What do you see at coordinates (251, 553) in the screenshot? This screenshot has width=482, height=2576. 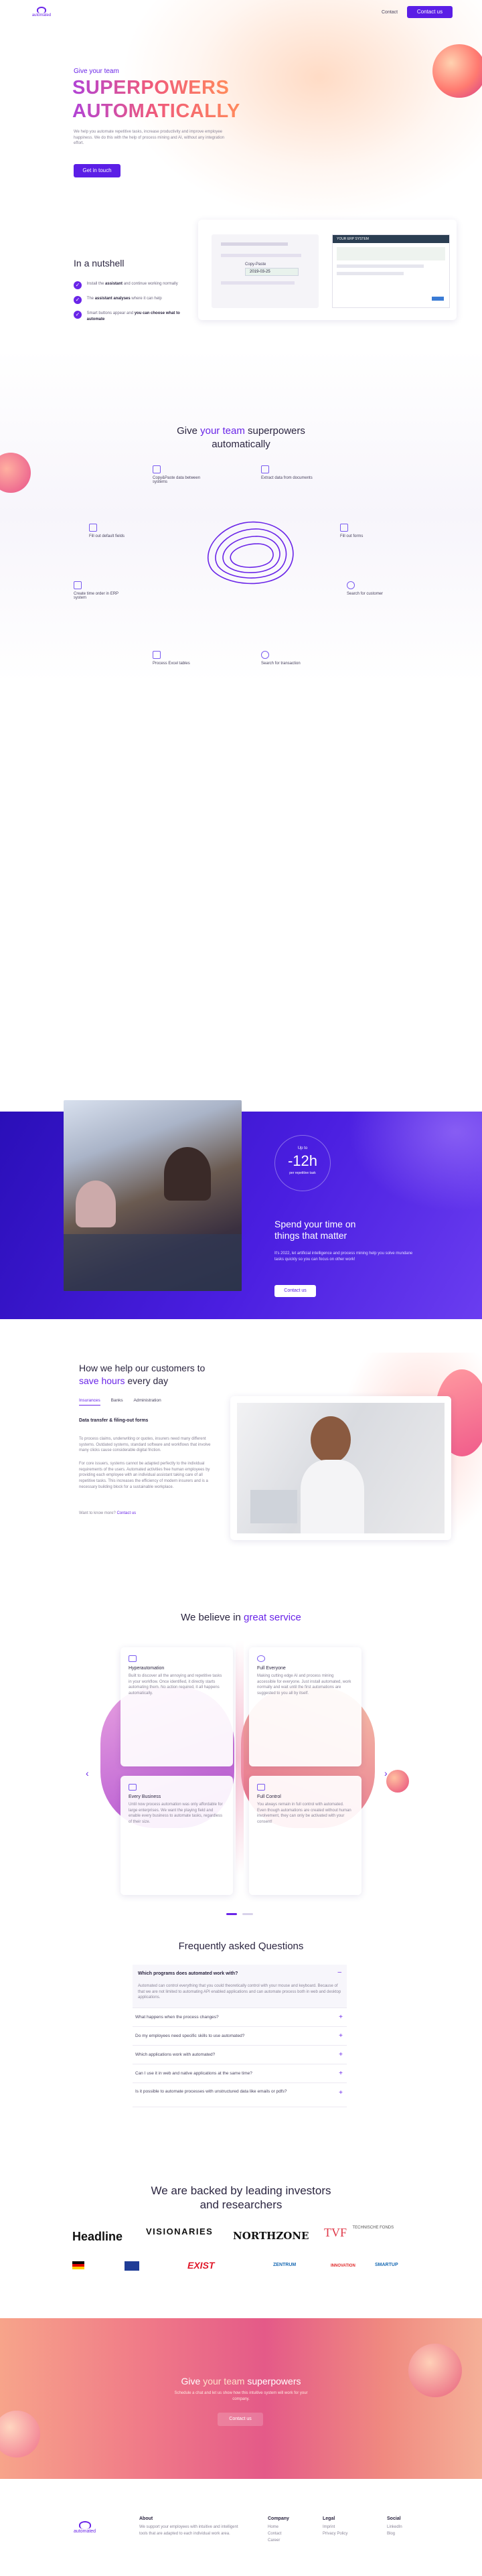 I see `superpowers-blob` at bounding box center [251, 553].